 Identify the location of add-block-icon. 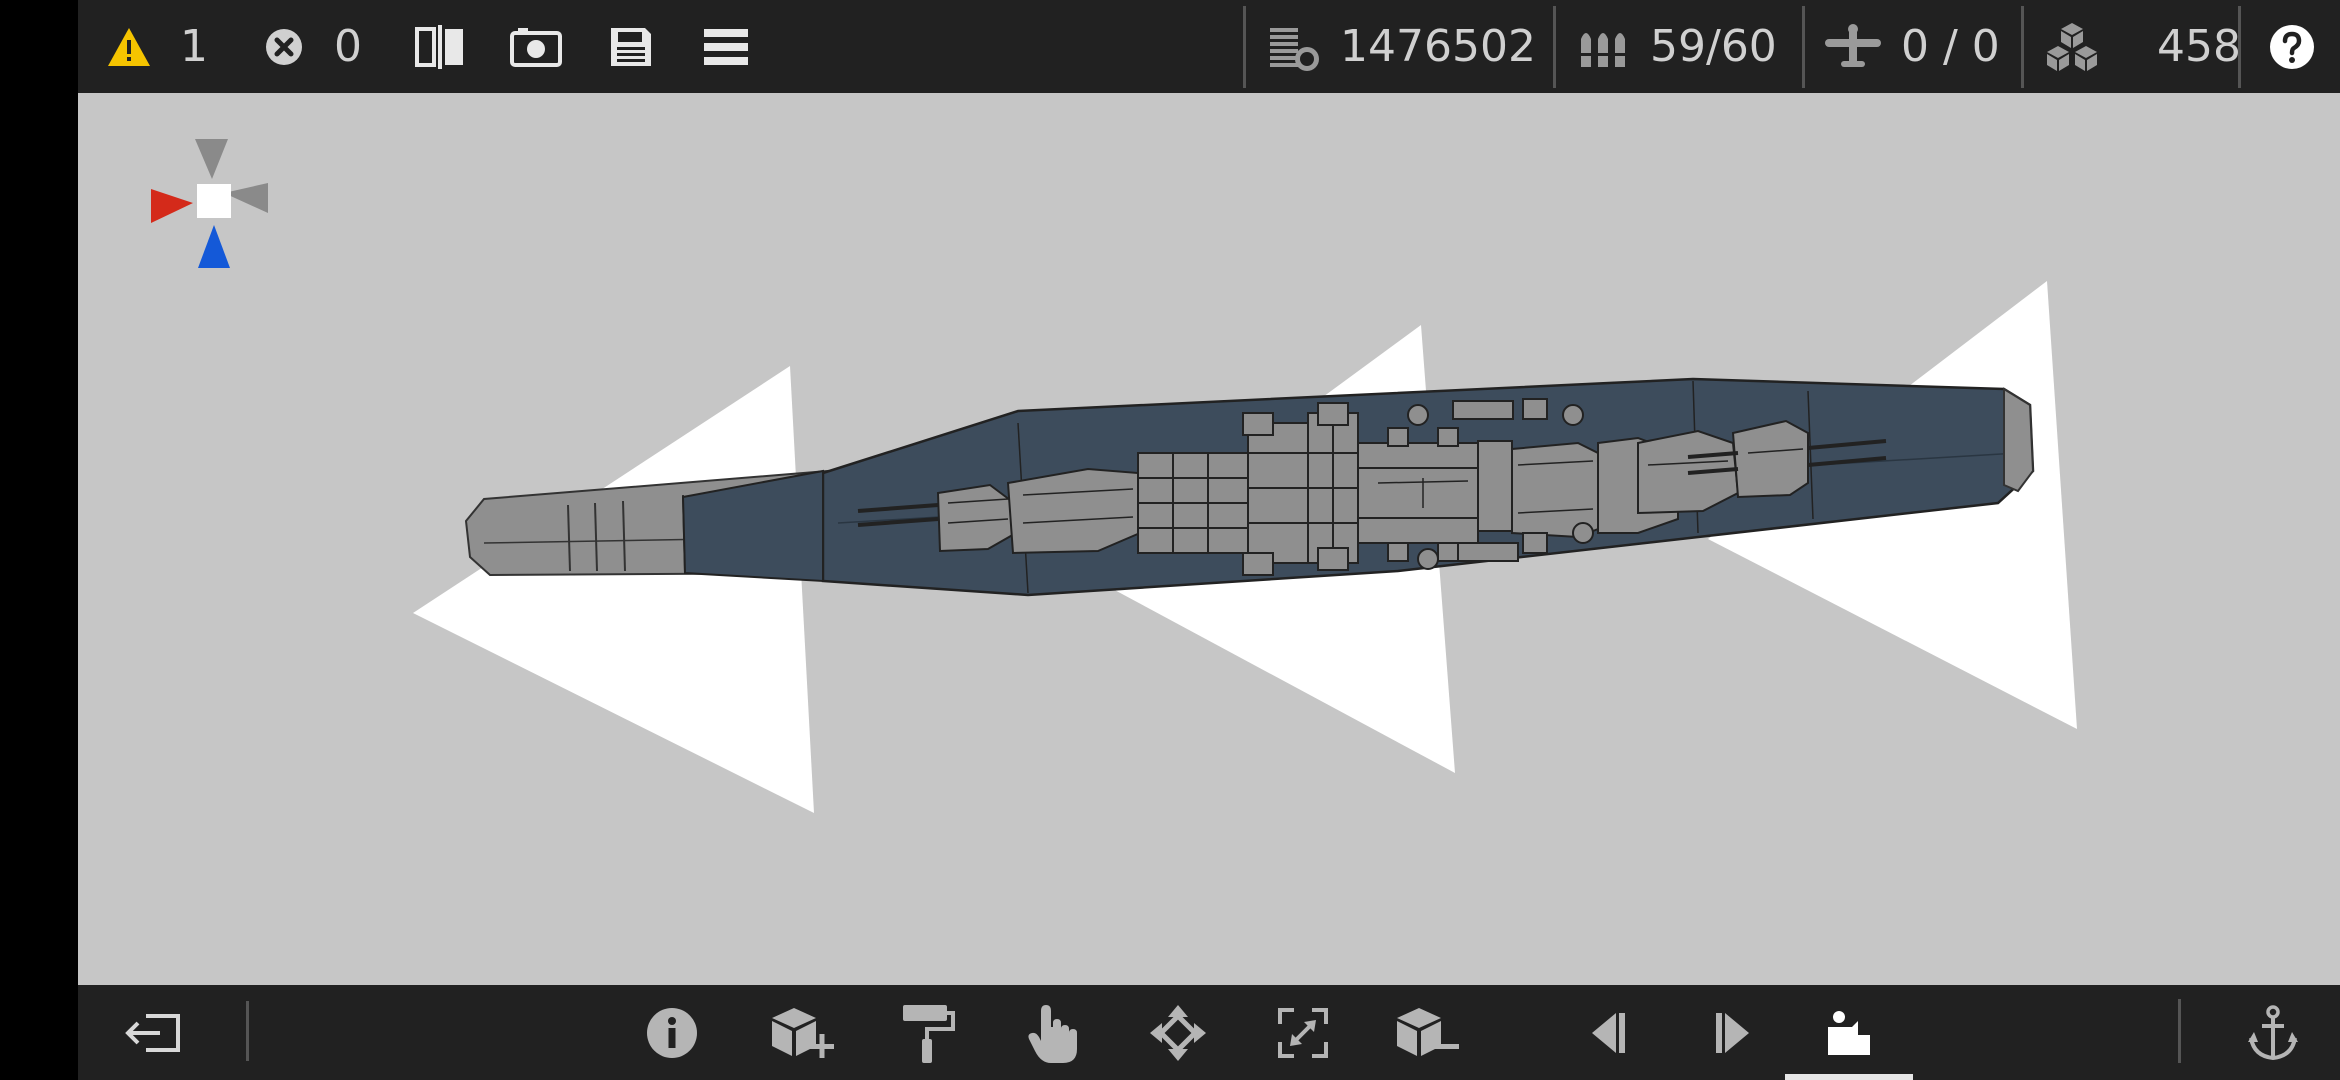
(803, 1032).